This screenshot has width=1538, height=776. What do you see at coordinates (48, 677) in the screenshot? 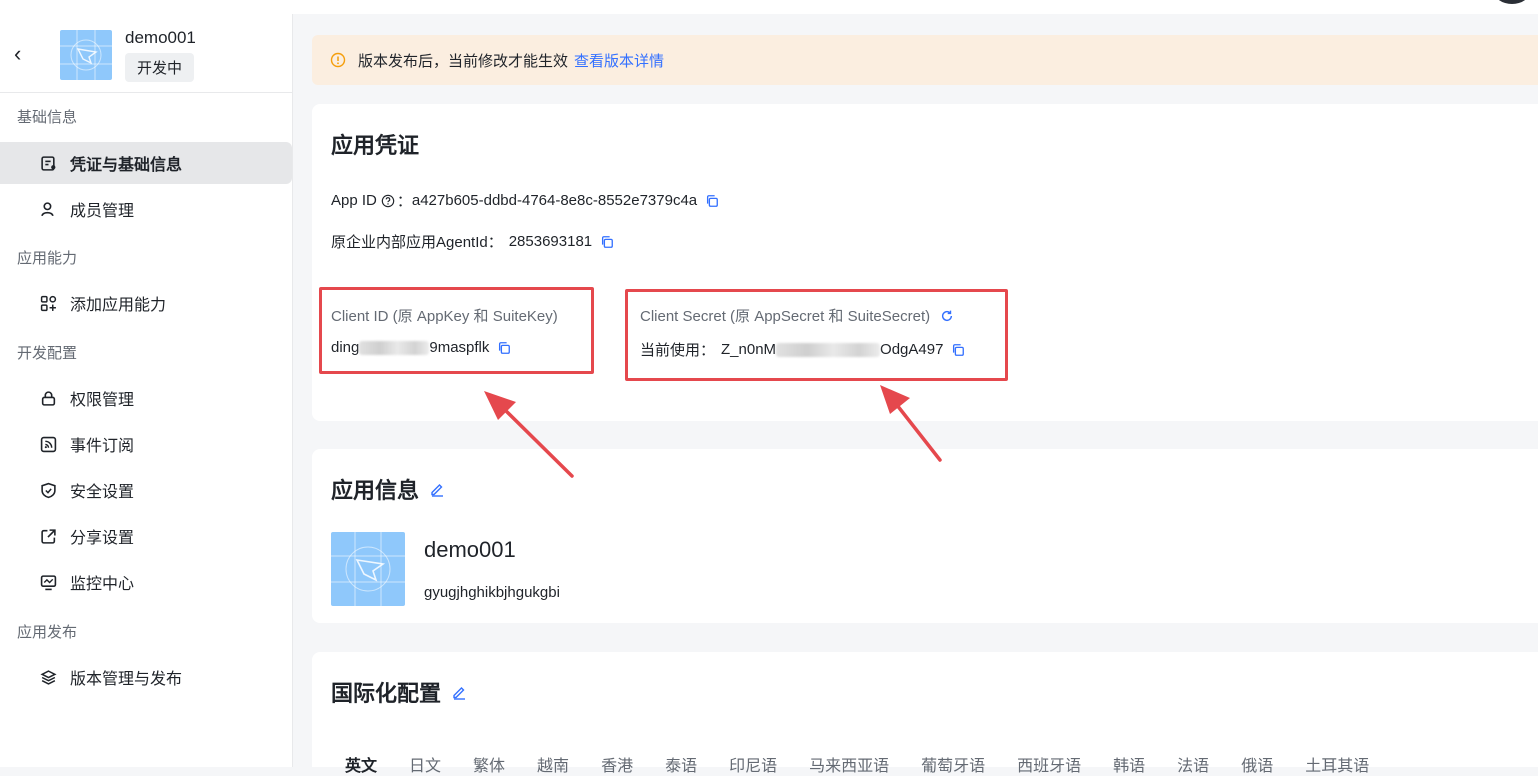
I see `layers-icon` at bounding box center [48, 677].